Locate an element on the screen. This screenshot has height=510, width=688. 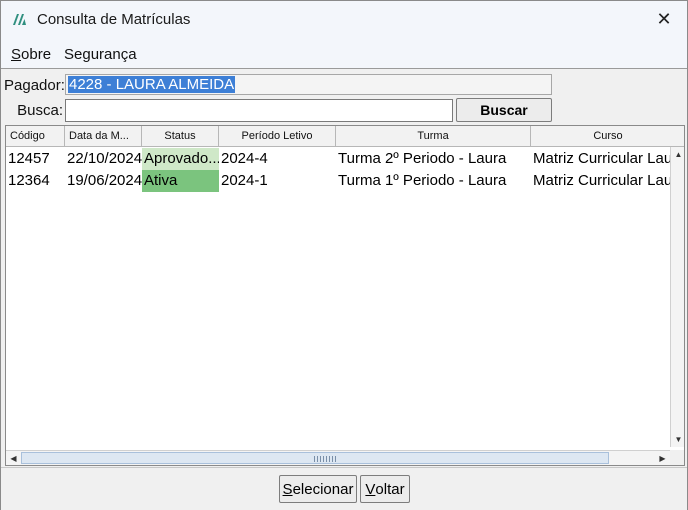
scroll-left-icon: ◀ is located at coordinates (13, 458).